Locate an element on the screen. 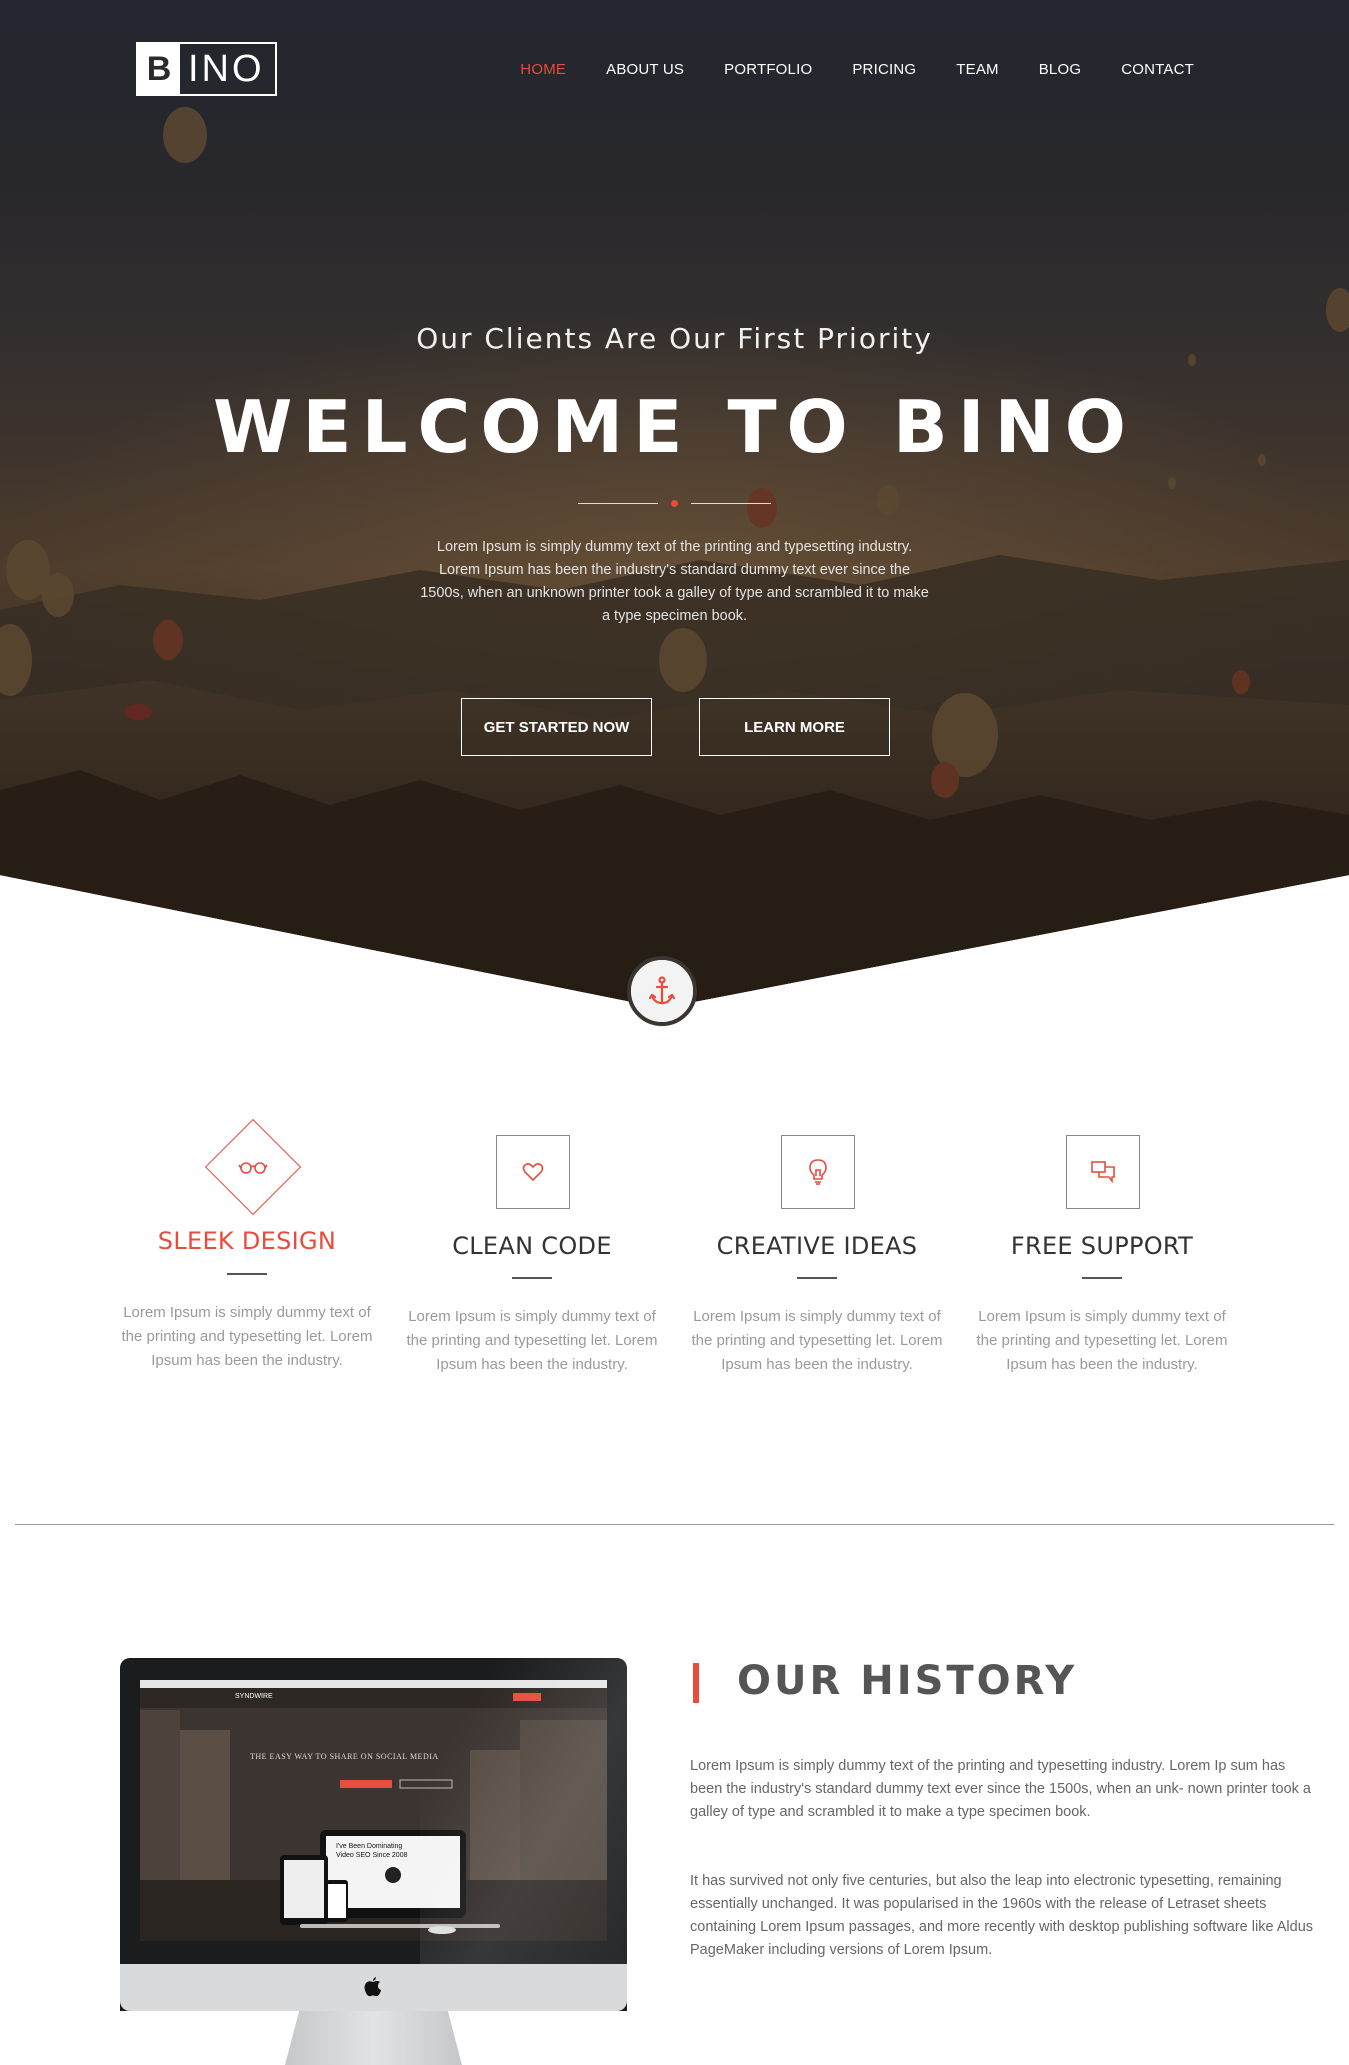 Image resolution: width=1349 pixels, height=2065 pixels. hero-divider is located at coordinates (674, 504).